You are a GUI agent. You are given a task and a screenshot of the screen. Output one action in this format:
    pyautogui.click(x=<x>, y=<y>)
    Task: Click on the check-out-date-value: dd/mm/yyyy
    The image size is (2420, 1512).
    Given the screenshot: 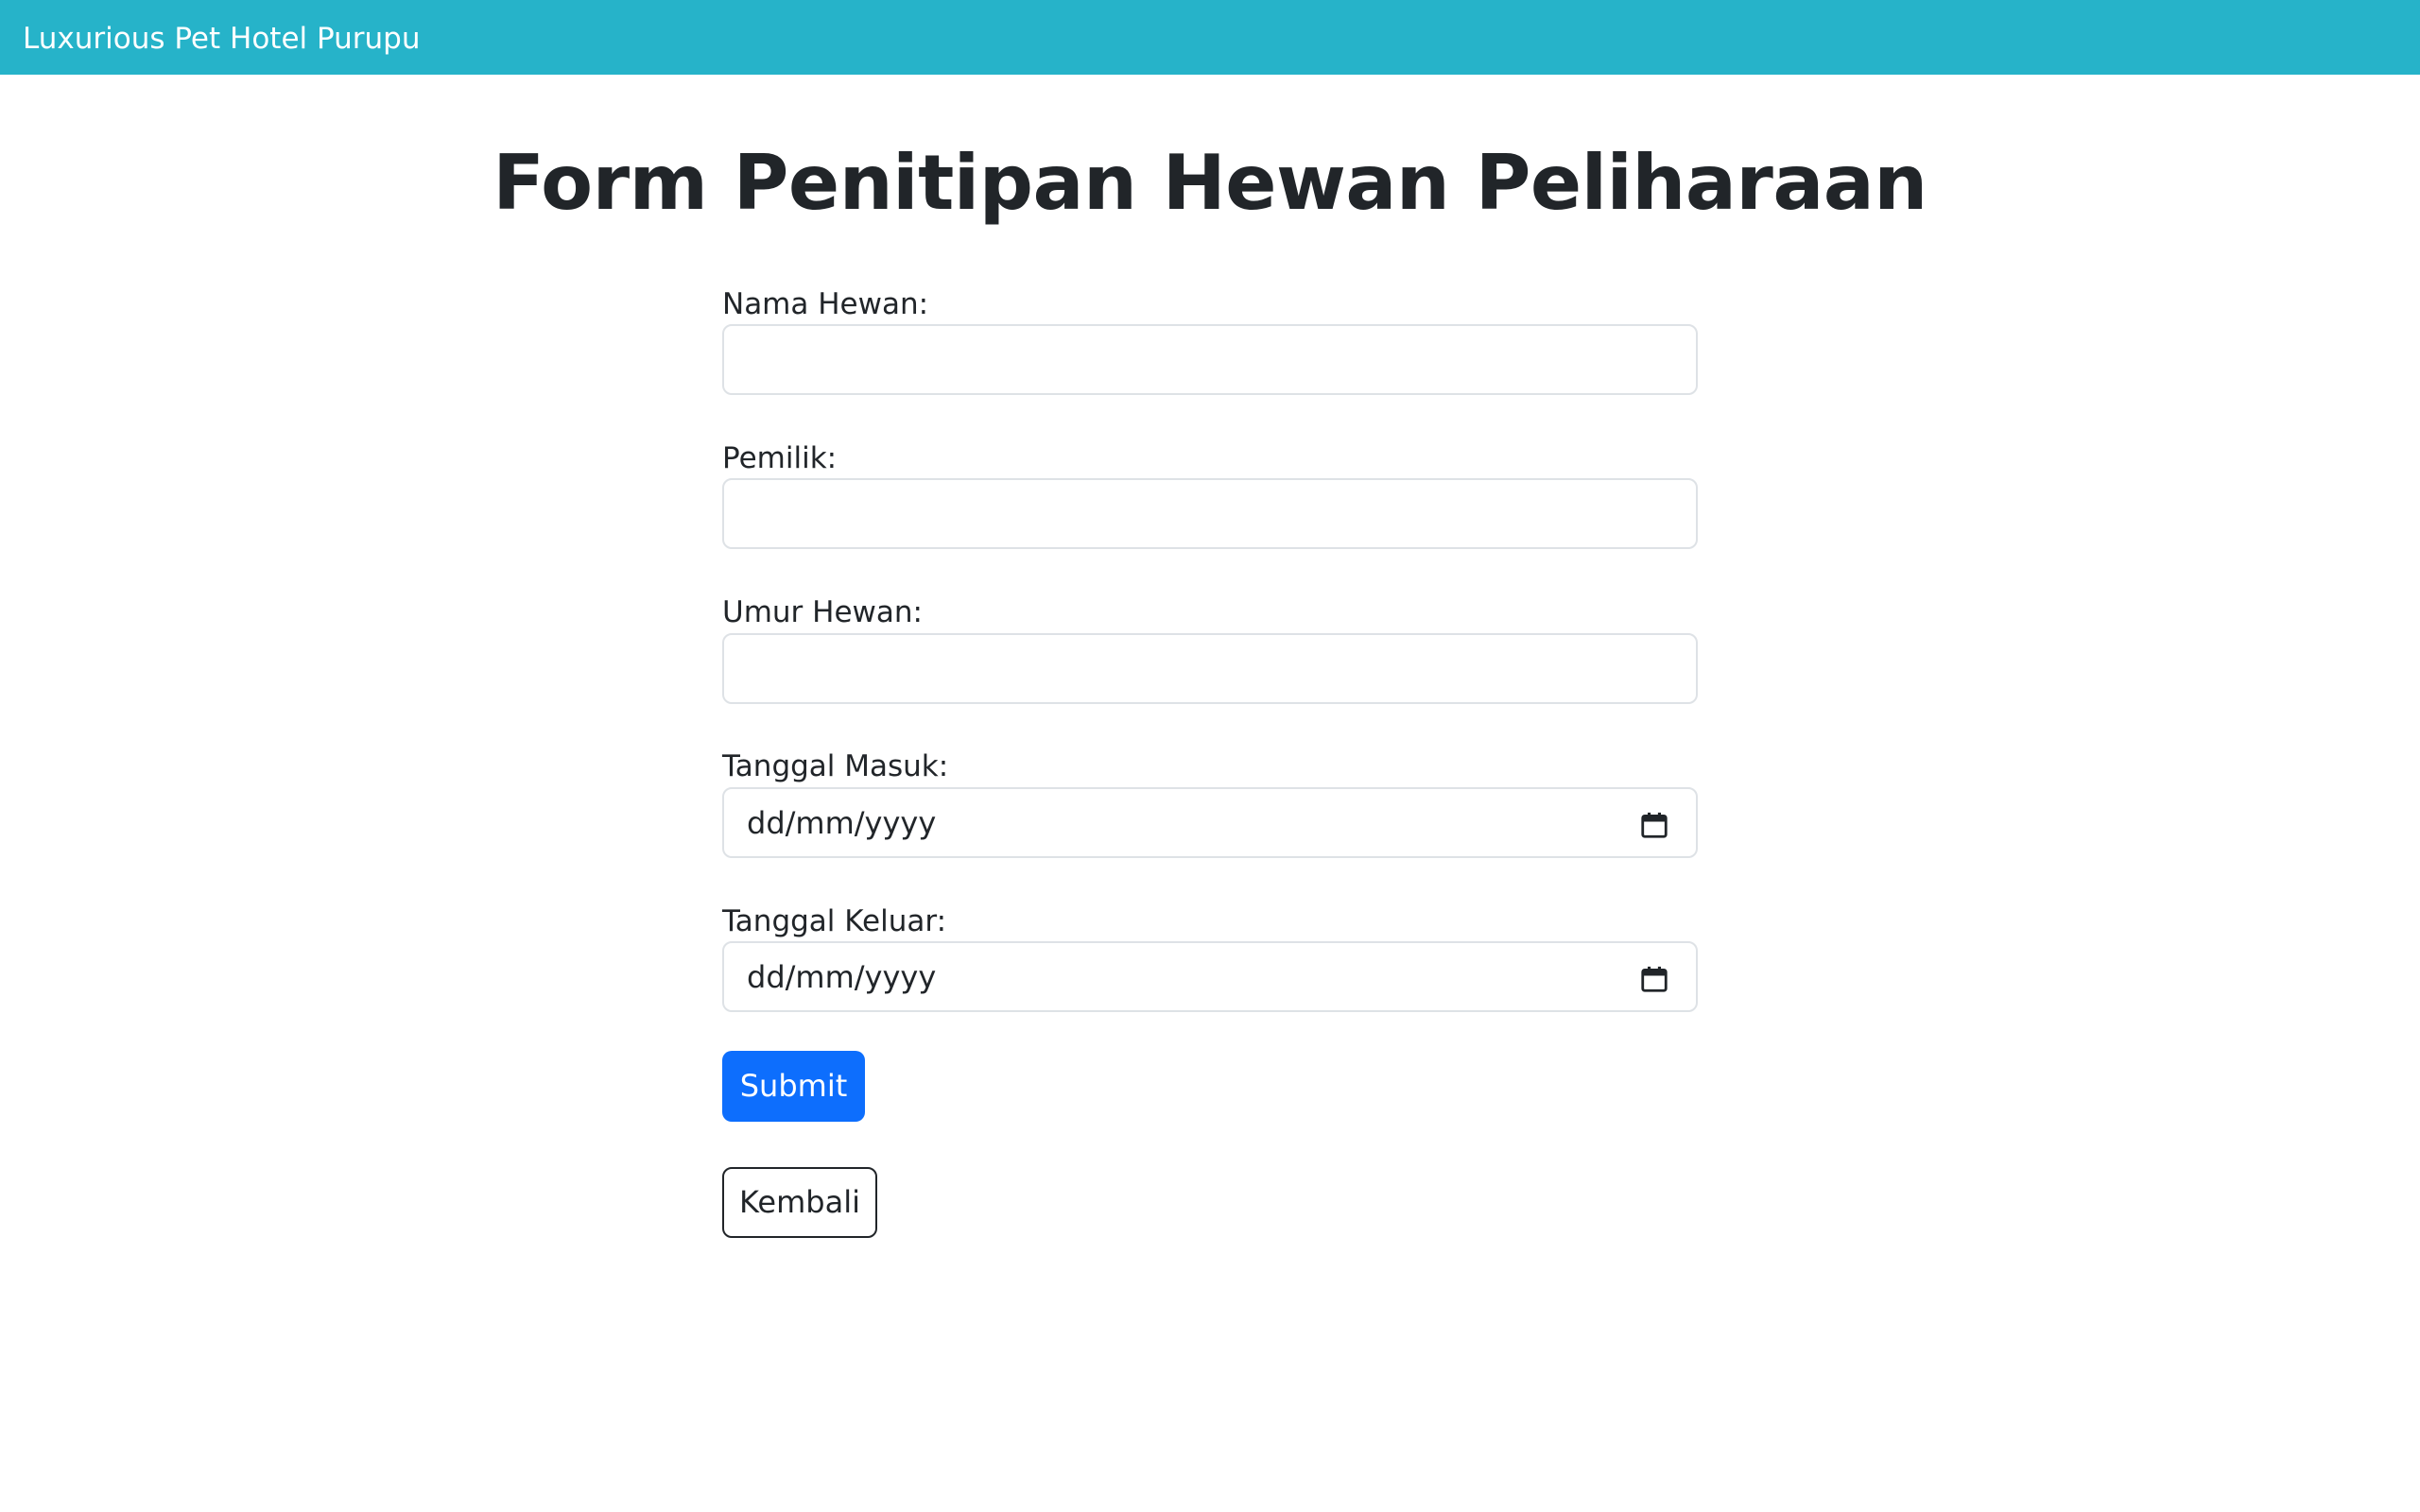 What is the action you would take?
    pyautogui.click(x=842, y=977)
    